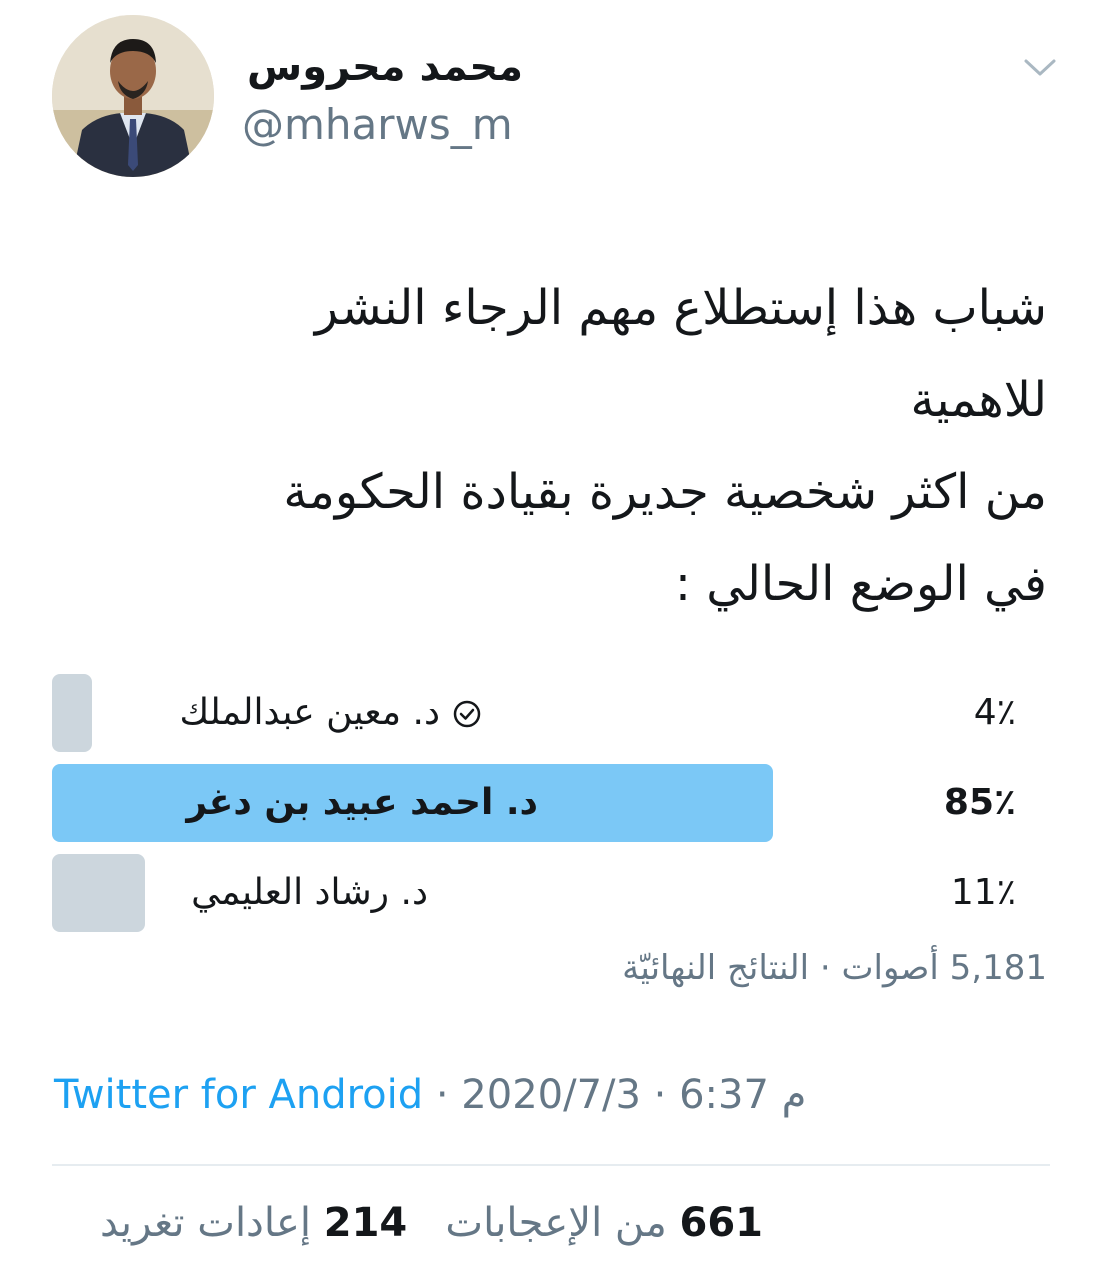  What do you see at coordinates (431, 1223) in the screenshot?
I see `engagement-stats: 661 من الإعجابات 214 إعادات تغريد` at bounding box center [431, 1223].